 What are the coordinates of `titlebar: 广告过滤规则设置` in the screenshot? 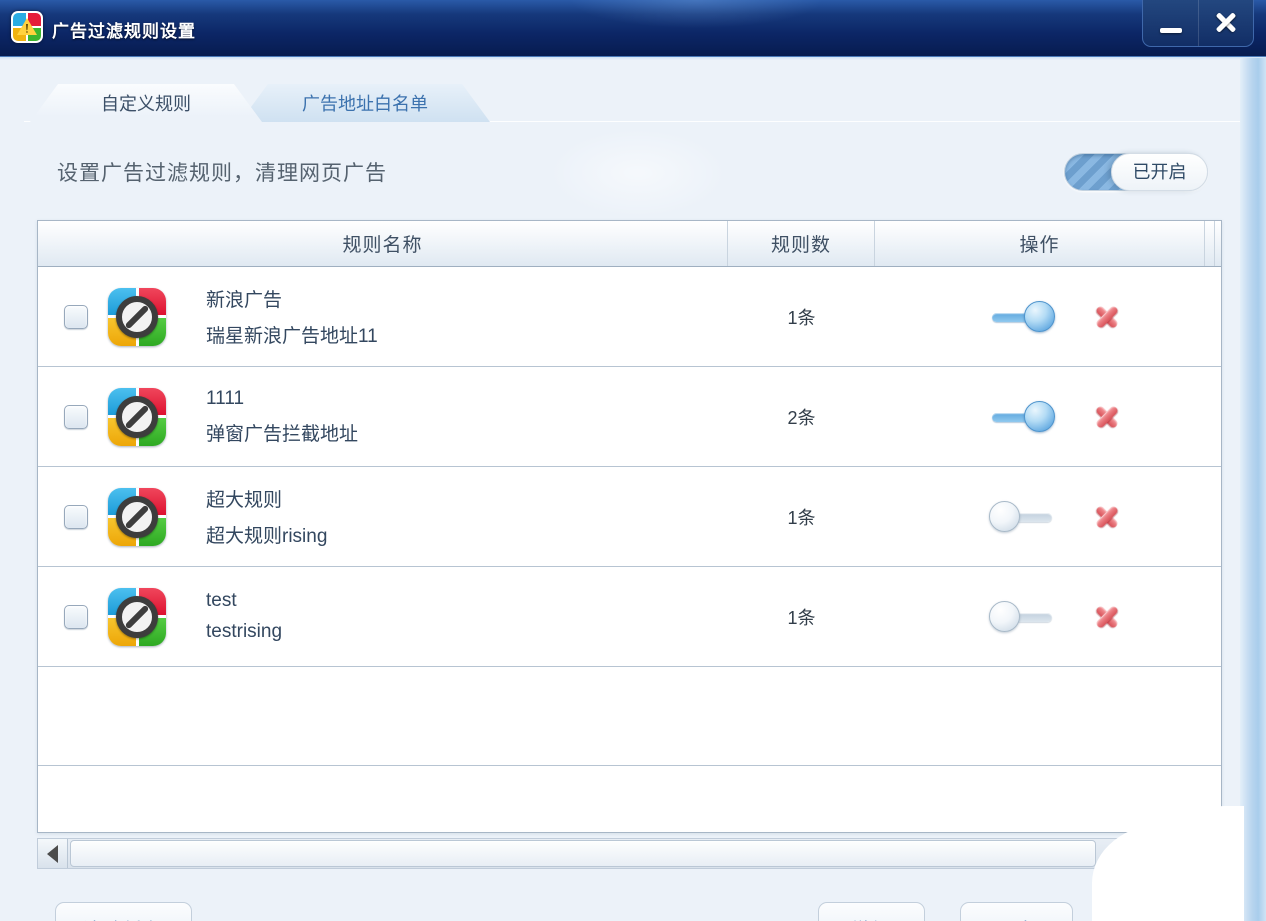 It's located at (633, 28).